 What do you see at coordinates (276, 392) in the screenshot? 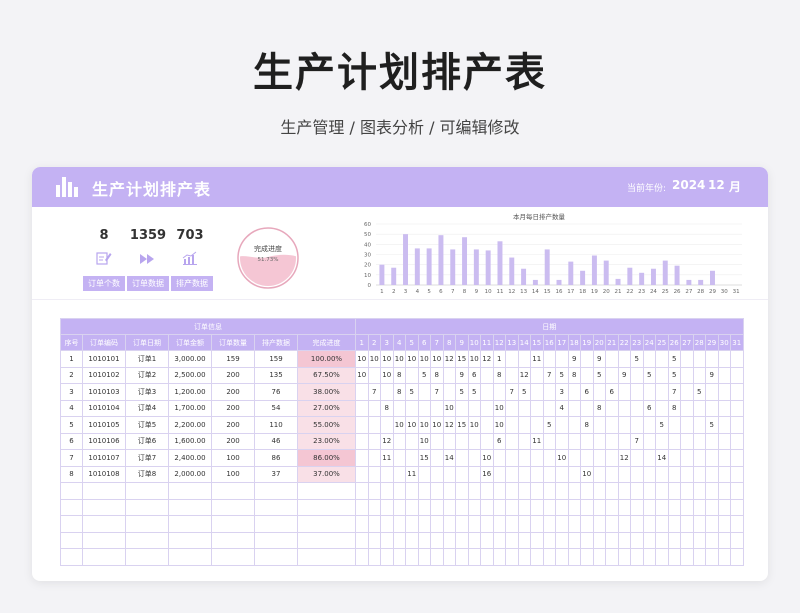
I see `table-cell: 76` at bounding box center [276, 392].